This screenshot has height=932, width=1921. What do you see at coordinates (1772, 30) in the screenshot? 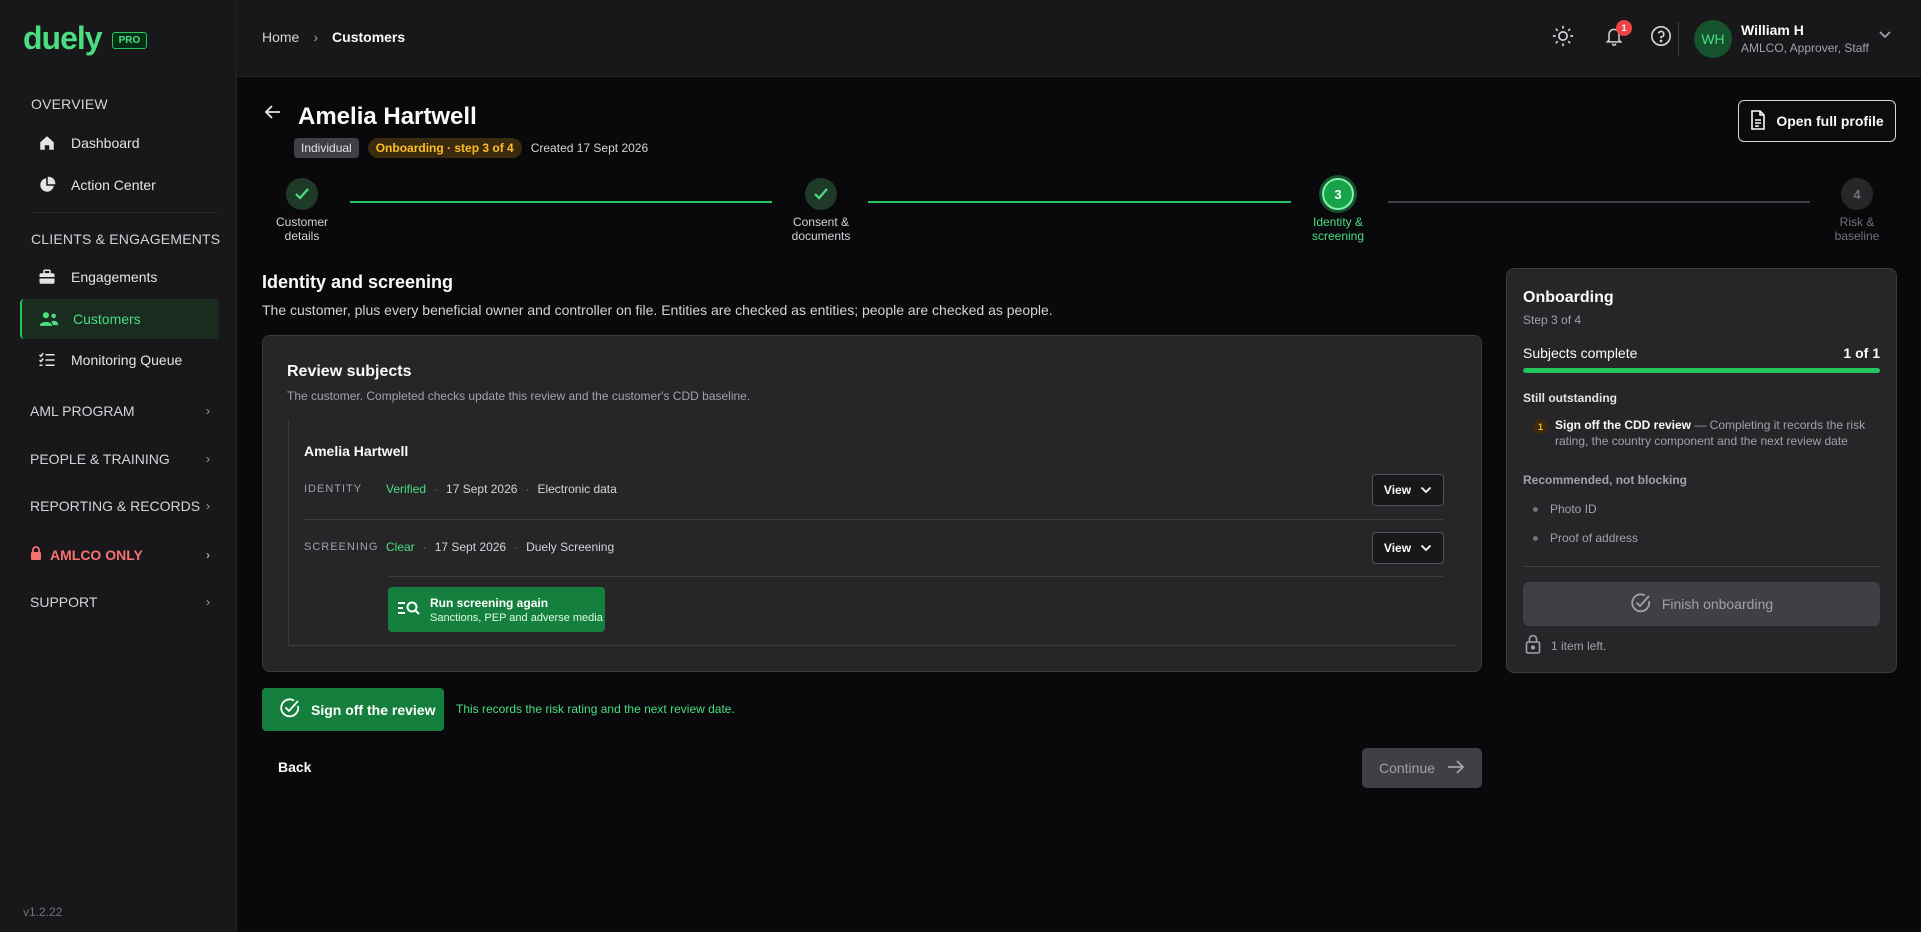
I see `user-name: William H` at bounding box center [1772, 30].